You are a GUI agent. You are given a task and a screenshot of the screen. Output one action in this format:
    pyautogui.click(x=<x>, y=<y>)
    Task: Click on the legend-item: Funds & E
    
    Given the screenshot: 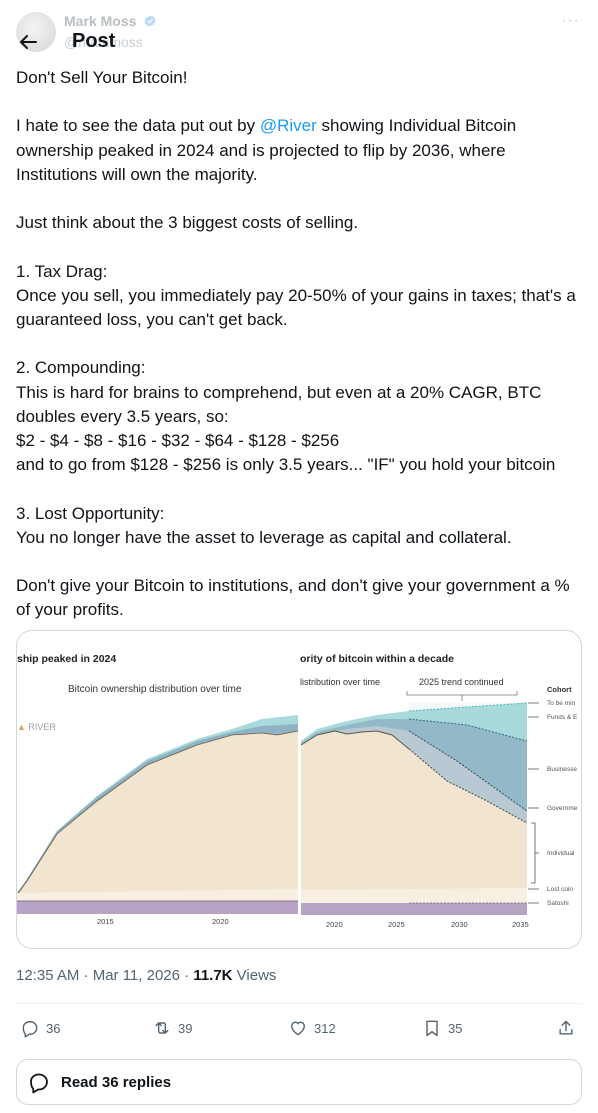 What is the action you would take?
    pyautogui.click(x=562, y=717)
    